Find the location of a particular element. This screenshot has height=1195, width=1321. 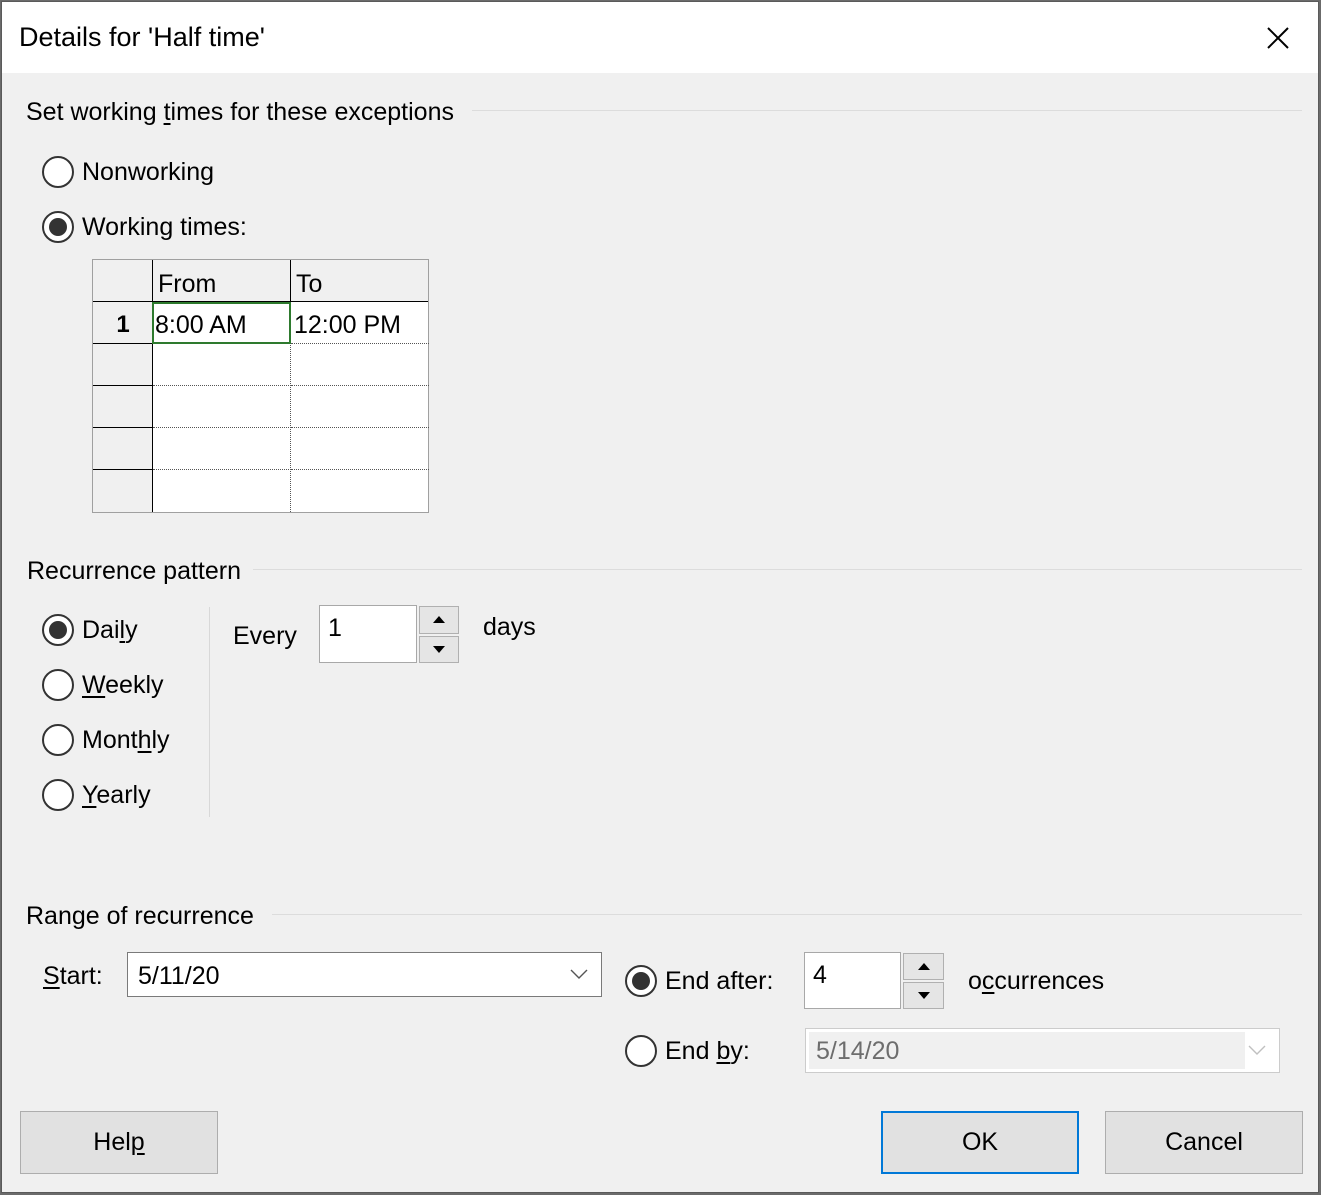

occurrences-spinner is located at coordinates (923, 981).